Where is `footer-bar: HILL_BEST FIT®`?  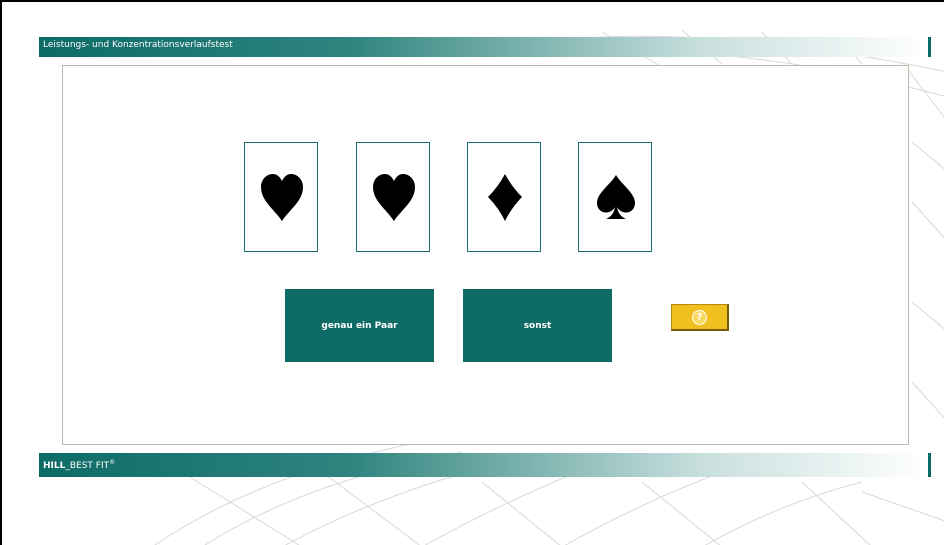 footer-bar: HILL_BEST FIT® is located at coordinates (485, 465).